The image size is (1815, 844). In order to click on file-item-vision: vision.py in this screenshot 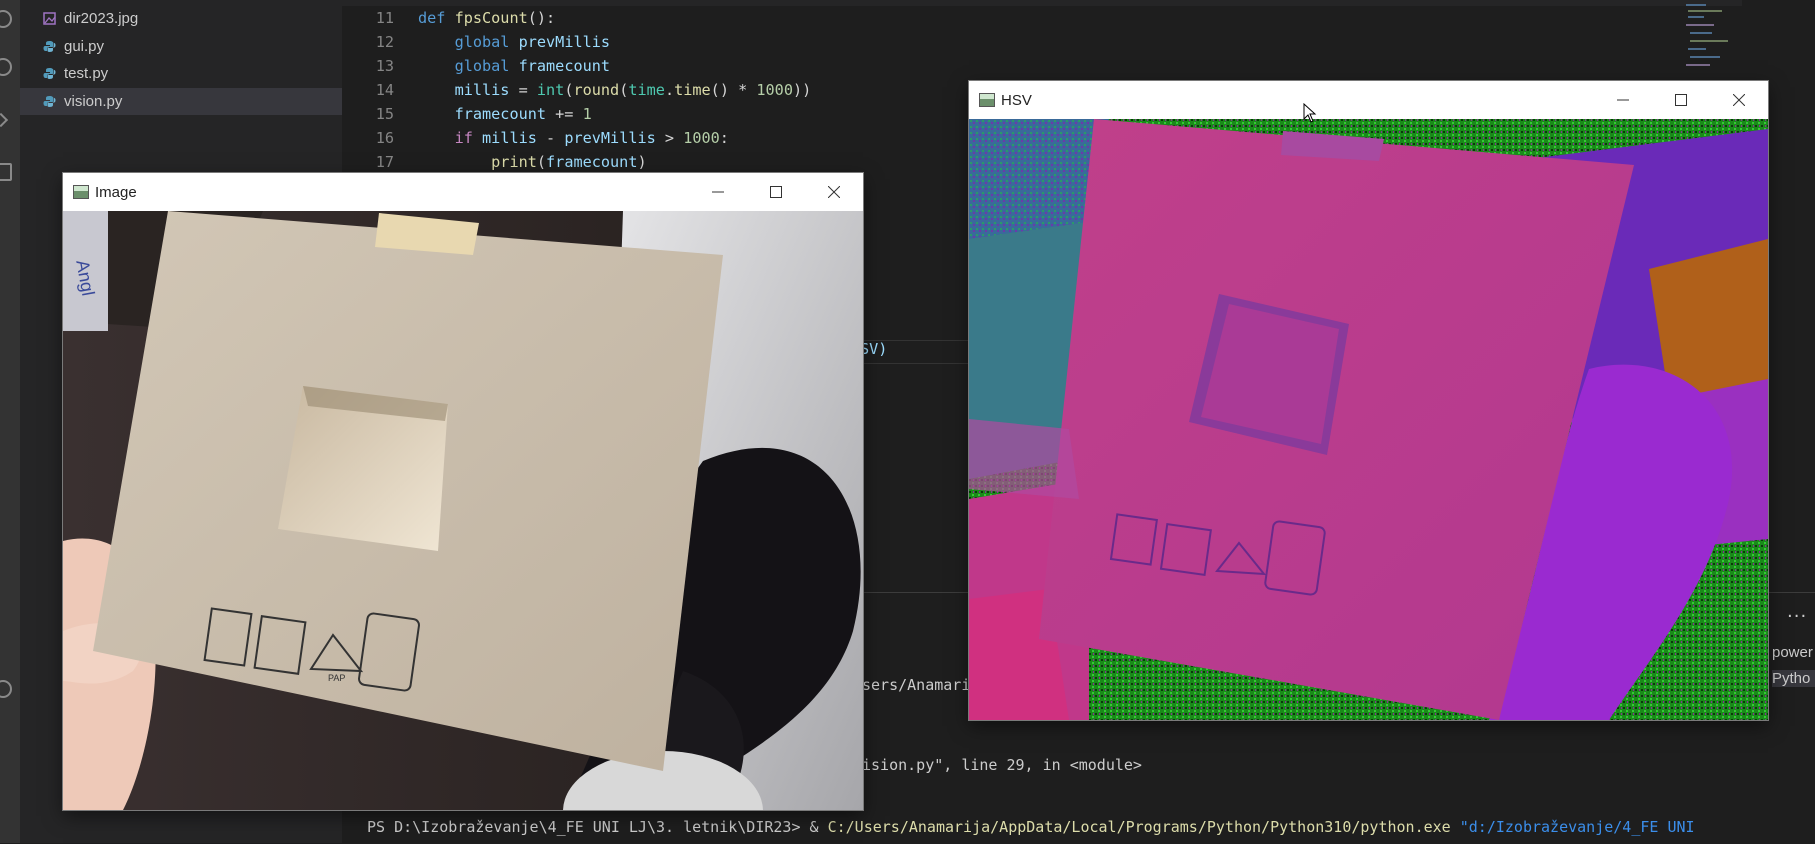, I will do `click(181, 101)`.